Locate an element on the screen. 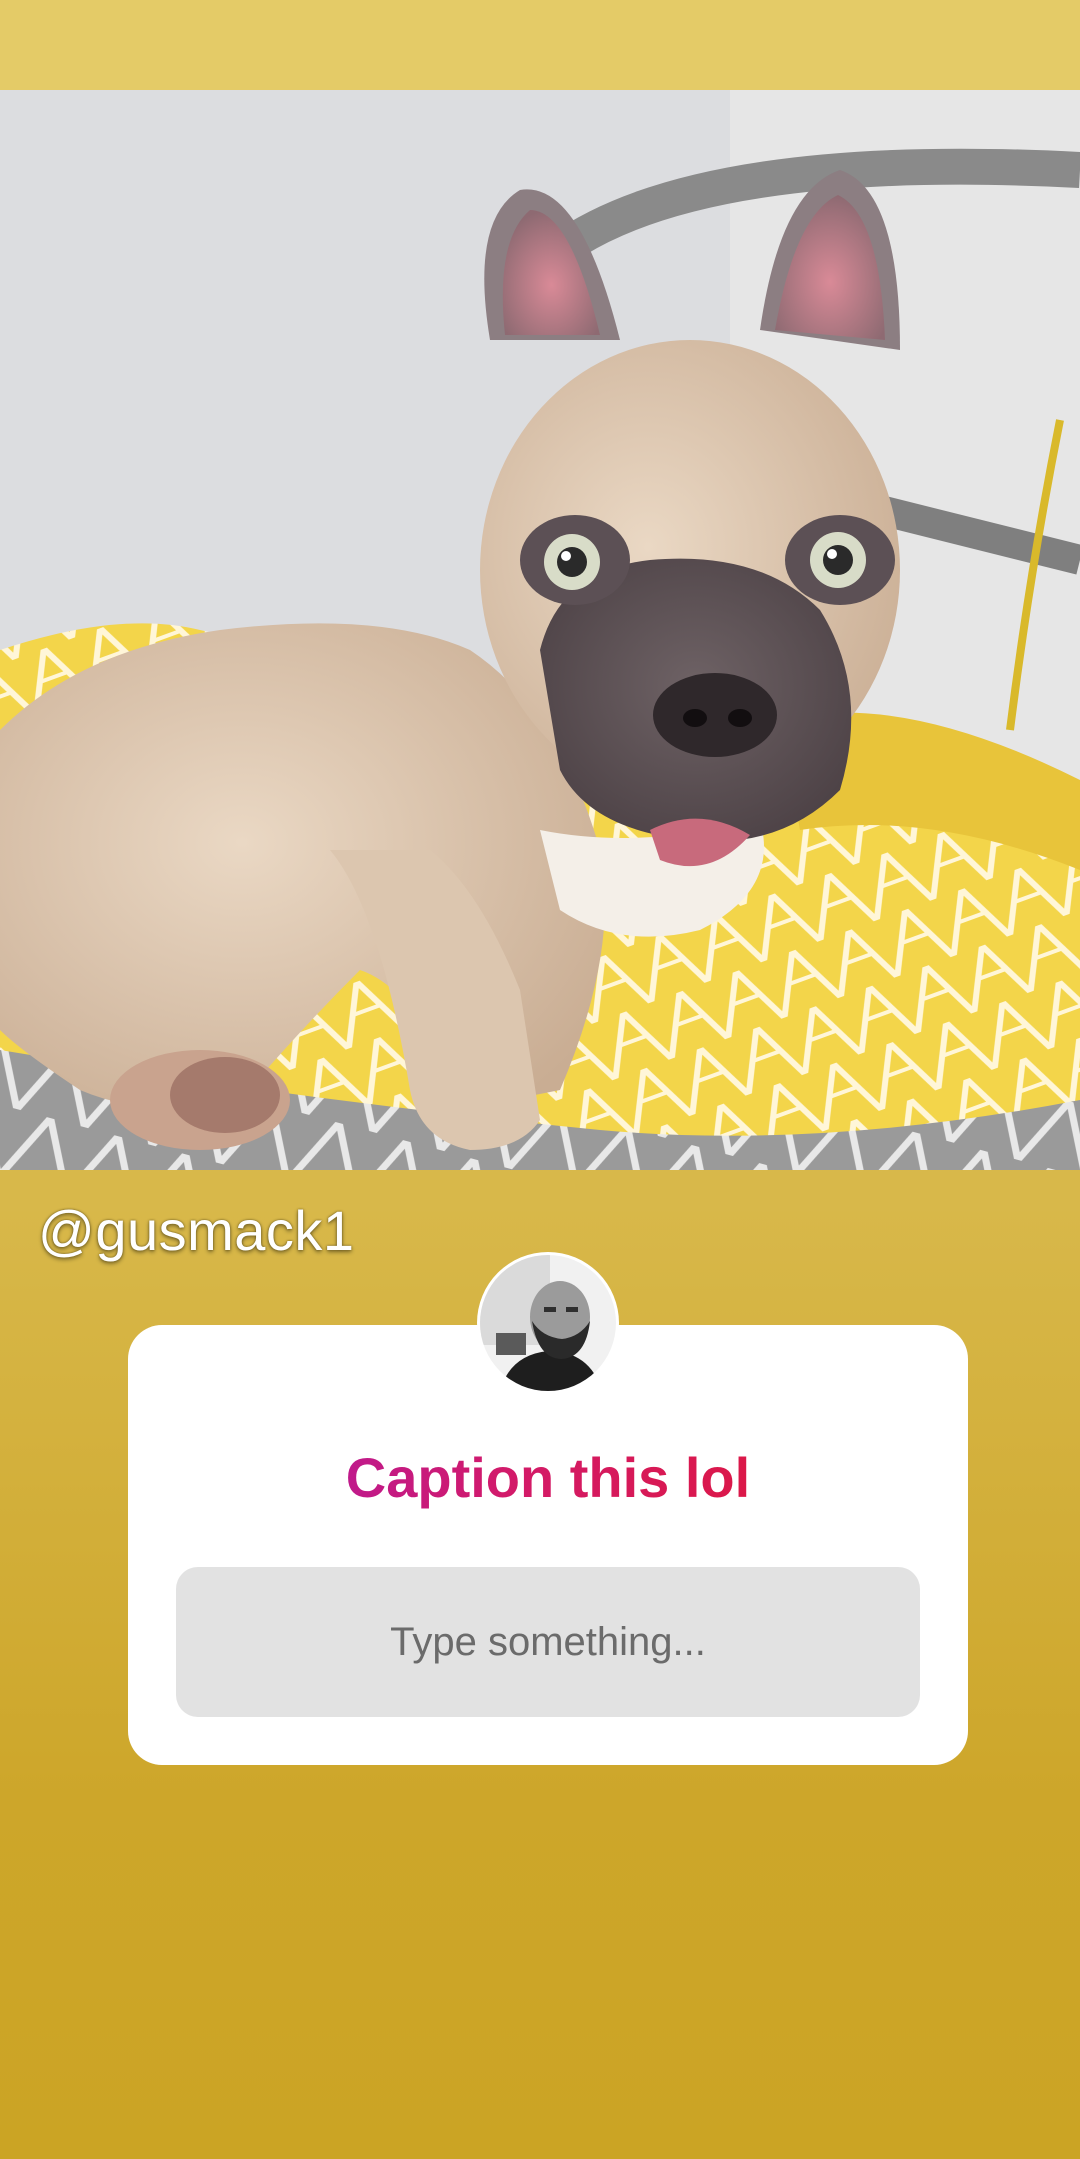 This screenshot has width=1080, height=2159. story-top-band is located at coordinates (540, 45).